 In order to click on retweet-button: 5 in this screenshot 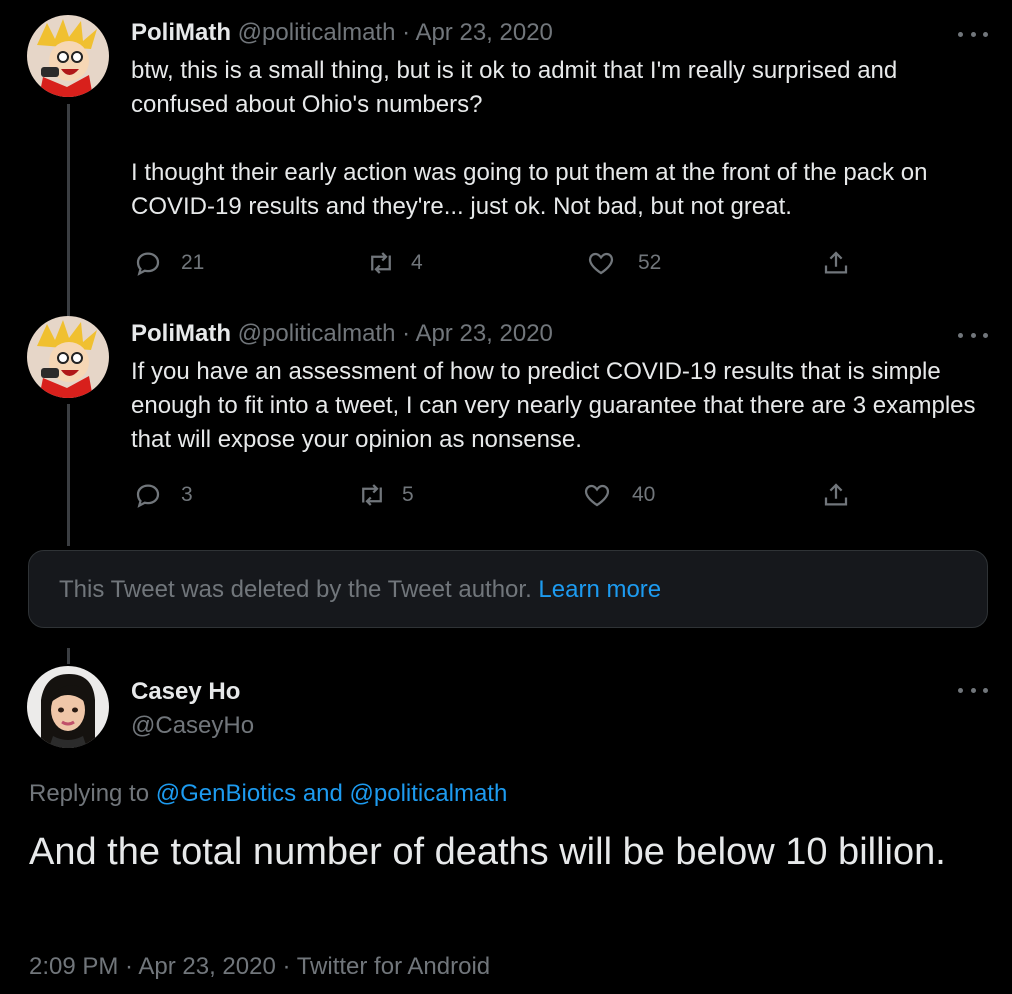, I will do `click(385, 495)`.